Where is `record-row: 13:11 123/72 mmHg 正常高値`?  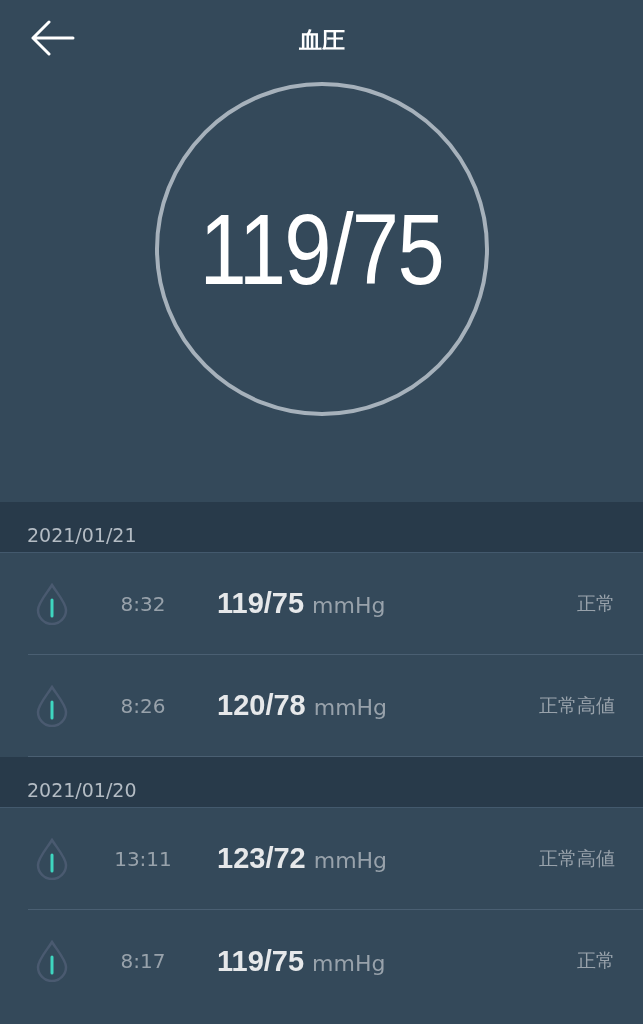
record-row: 13:11 123/72 mmHg 正常高値 is located at coordinates (335, 859).